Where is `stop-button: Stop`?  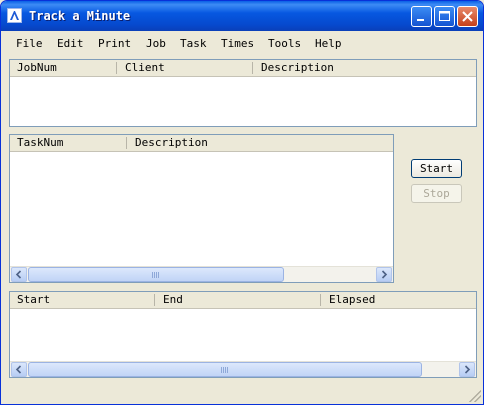
stop-button: Stop is located at coordinates (436, 193).